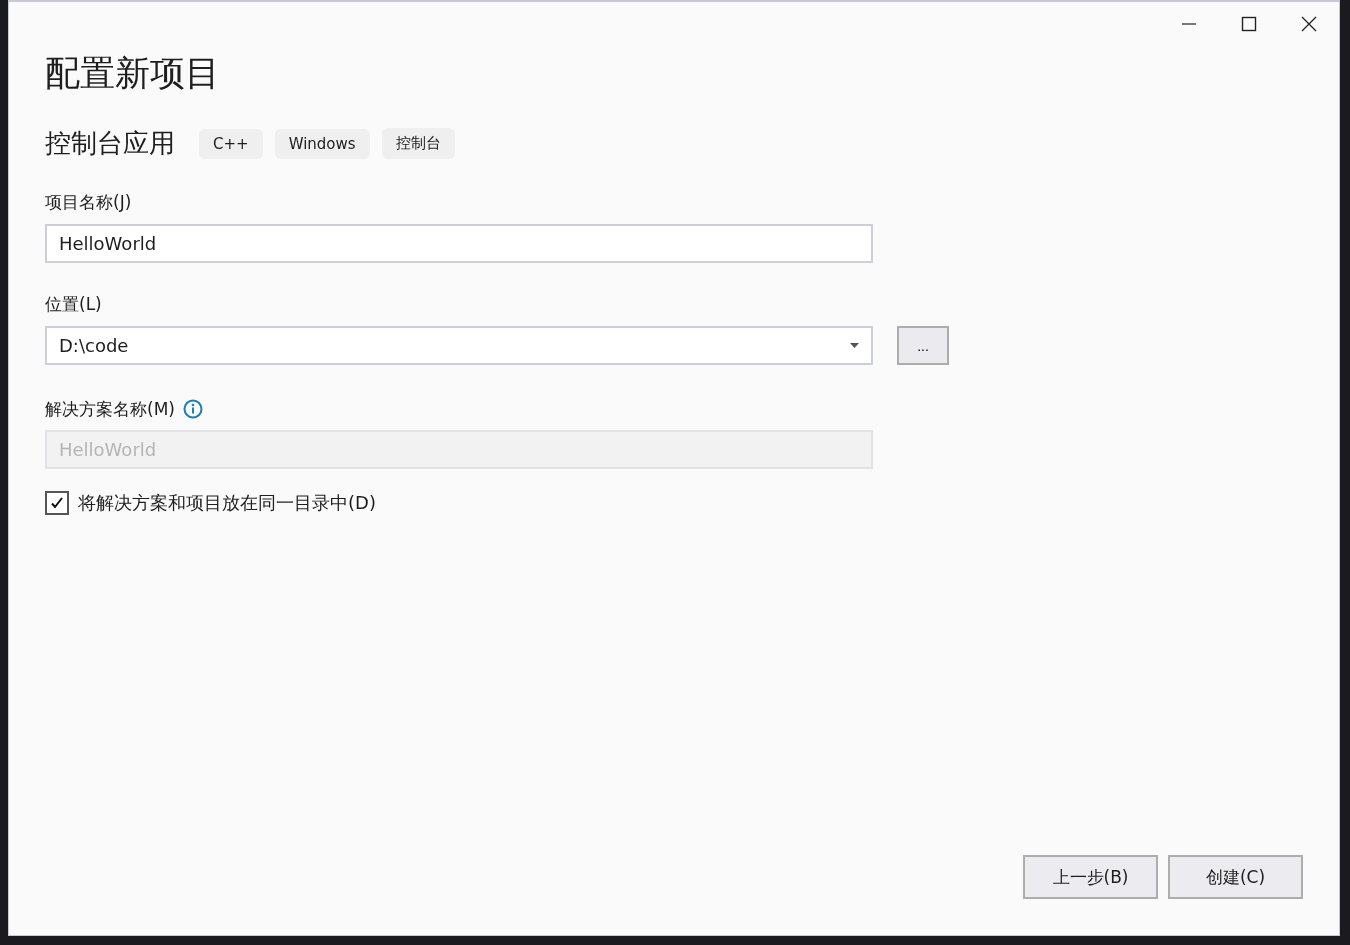 The image size is (1350, 945). Describe the element at coordinates (74, 304) in the screenshot. I see `field-label: 位置(L)` at that location.